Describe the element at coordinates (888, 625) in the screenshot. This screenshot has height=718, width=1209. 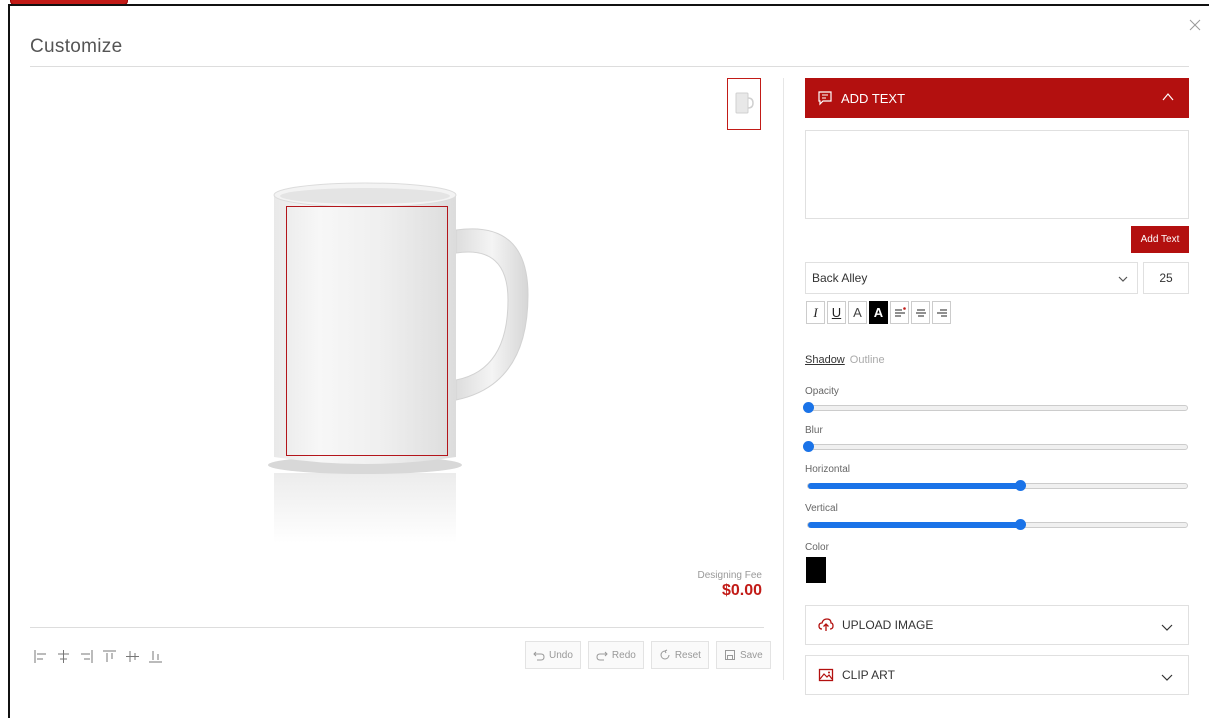
I see `upload-image-label: UPLOAD IMAGE` at that location.